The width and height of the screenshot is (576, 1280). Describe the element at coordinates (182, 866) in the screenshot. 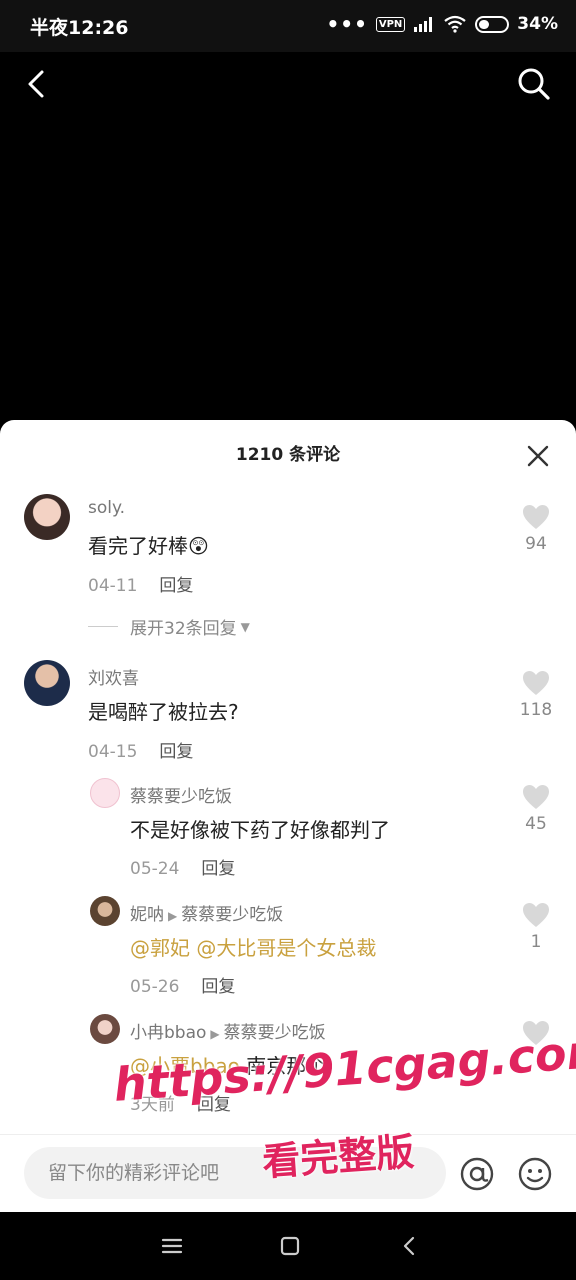

I see `reply-meta: 05-24 回复` at that location.